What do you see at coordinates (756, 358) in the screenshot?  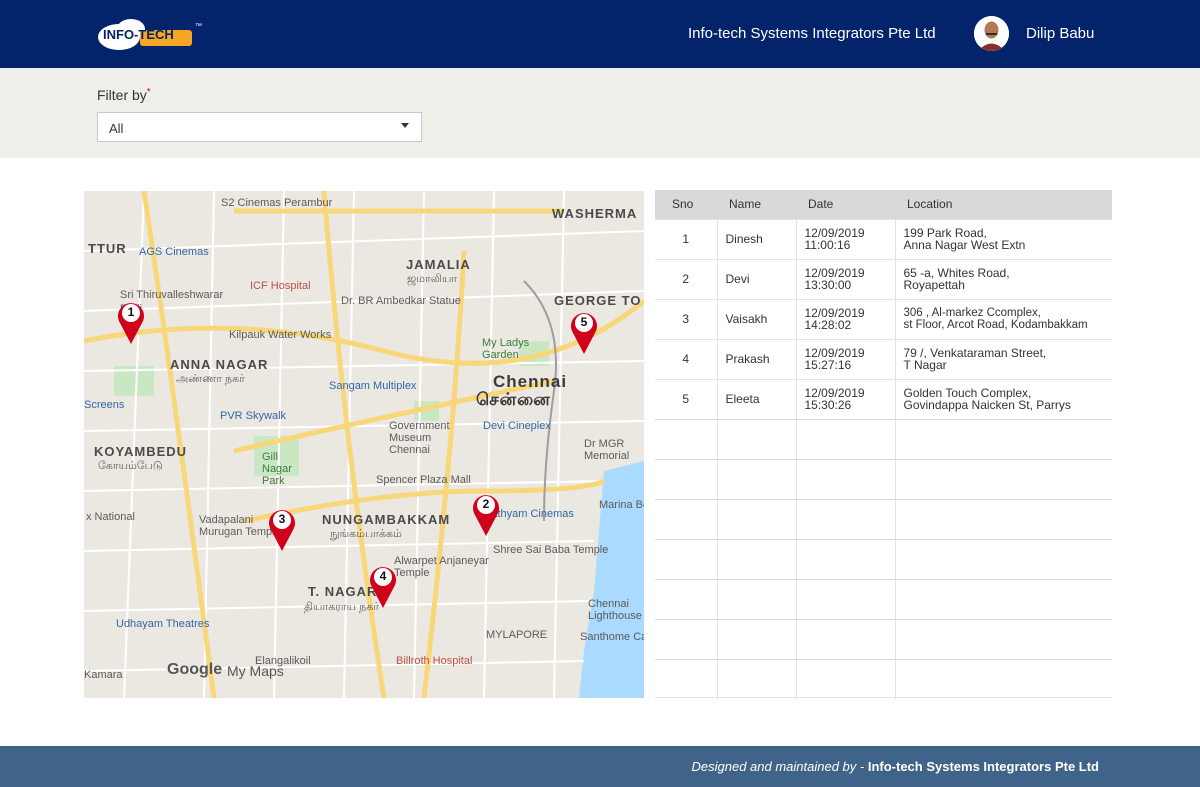 I see `cell-name: Prakash` at bounding box center [756, 358].